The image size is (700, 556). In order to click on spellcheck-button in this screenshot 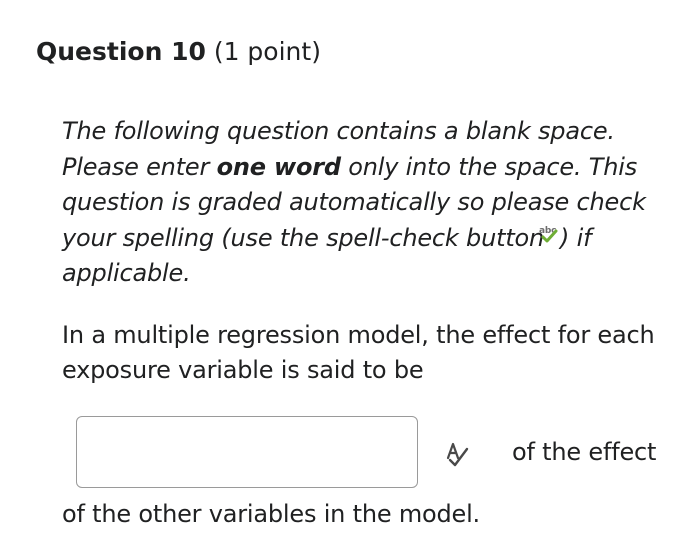, I will do `click(458, 454)`.